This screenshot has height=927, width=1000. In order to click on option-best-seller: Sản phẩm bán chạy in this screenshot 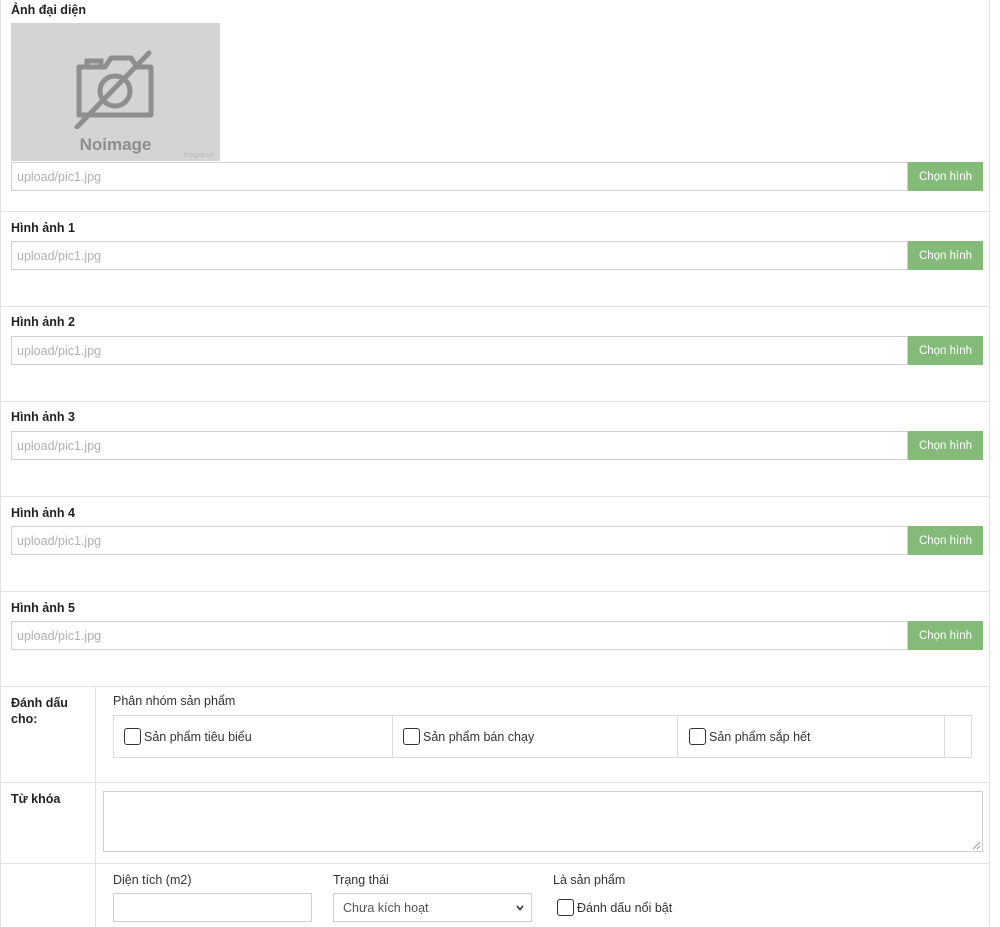, I will do `click(468, 736)`.